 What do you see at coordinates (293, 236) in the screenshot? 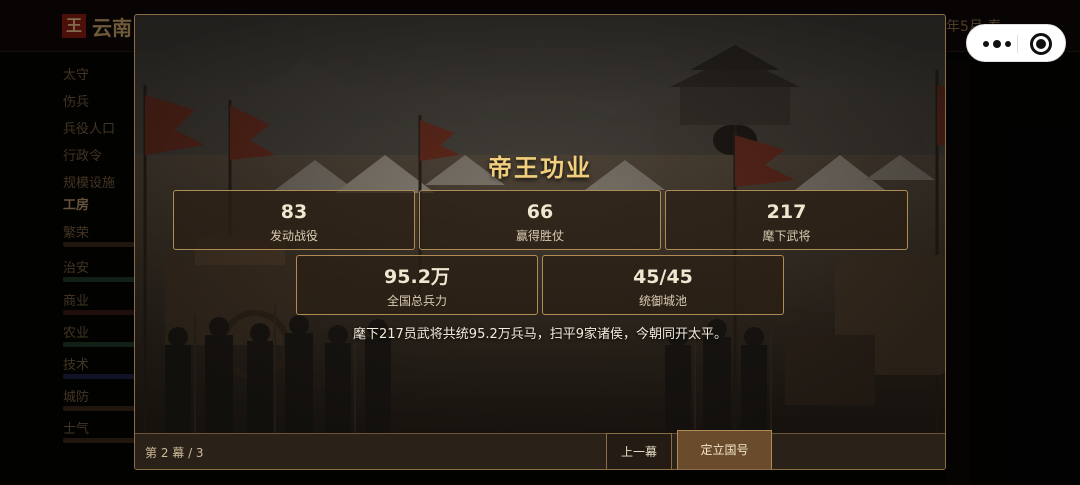
I see `stat-label: 发动战役` at bounding box center [293, 236].